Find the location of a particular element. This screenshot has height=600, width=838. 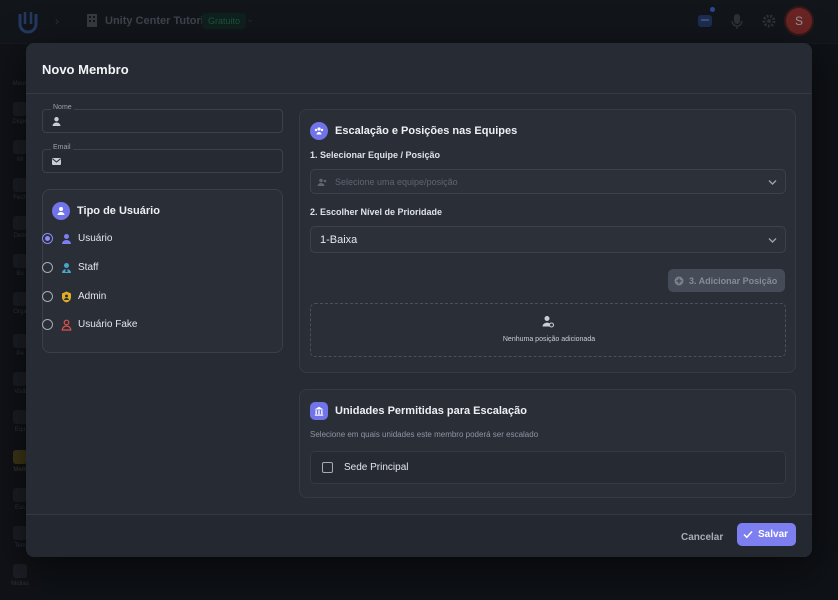

radio-label: Staff is located at coordinates (88, 267).